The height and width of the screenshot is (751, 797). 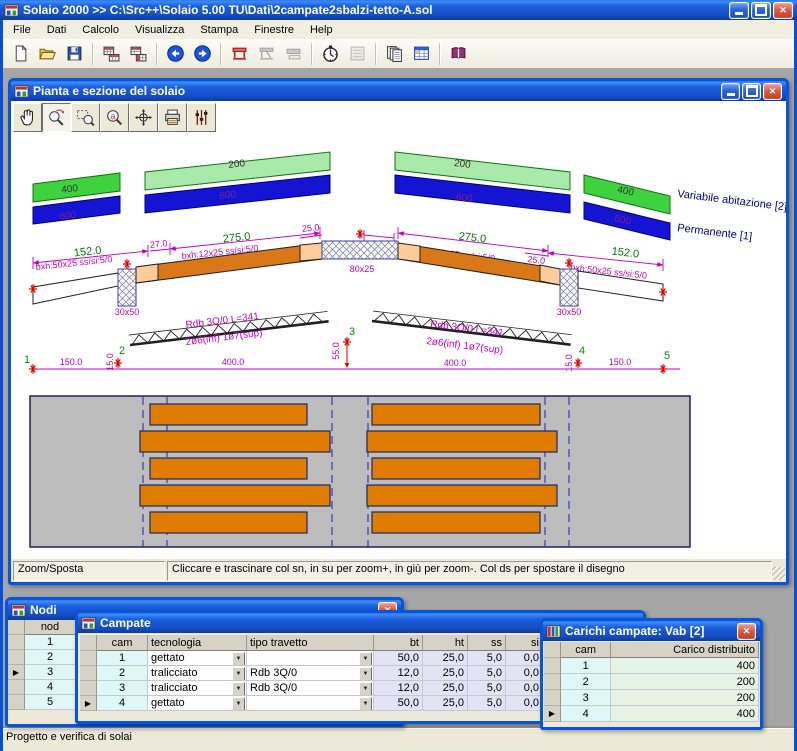 I want to click on viewer-titlebar: Pianta e sezione del solaio ✕, so click(x=398, y=91).